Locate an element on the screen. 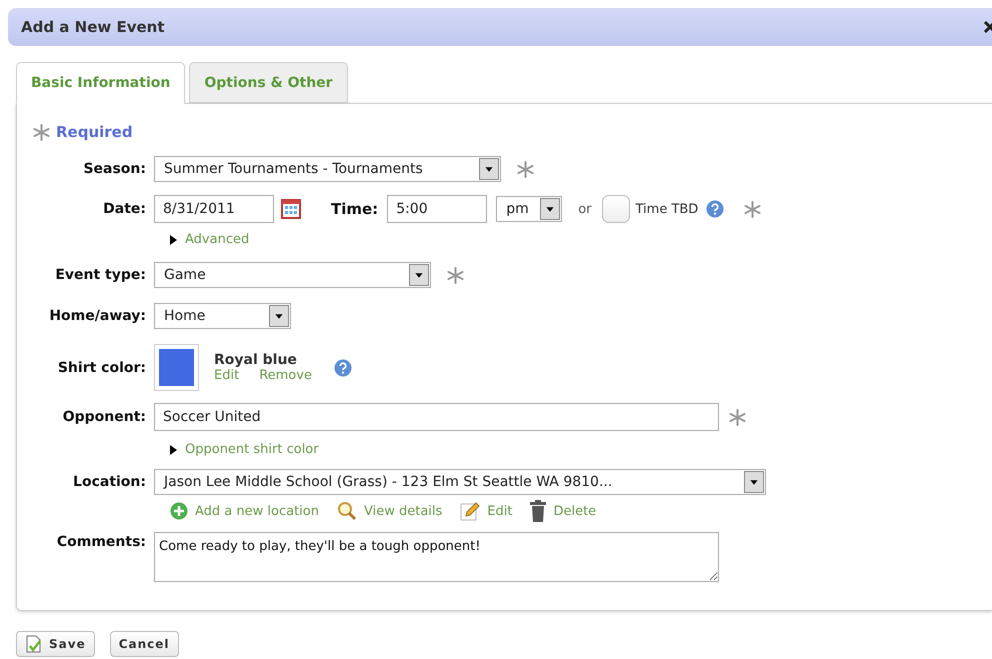  calendar-icon is located at coordinates (291, 209).